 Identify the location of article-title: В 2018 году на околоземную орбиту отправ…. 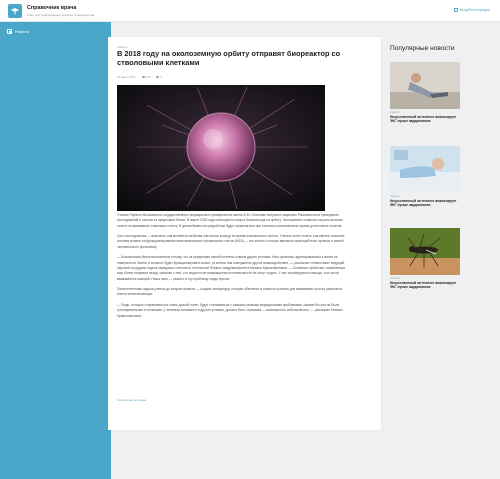
(229, 58).